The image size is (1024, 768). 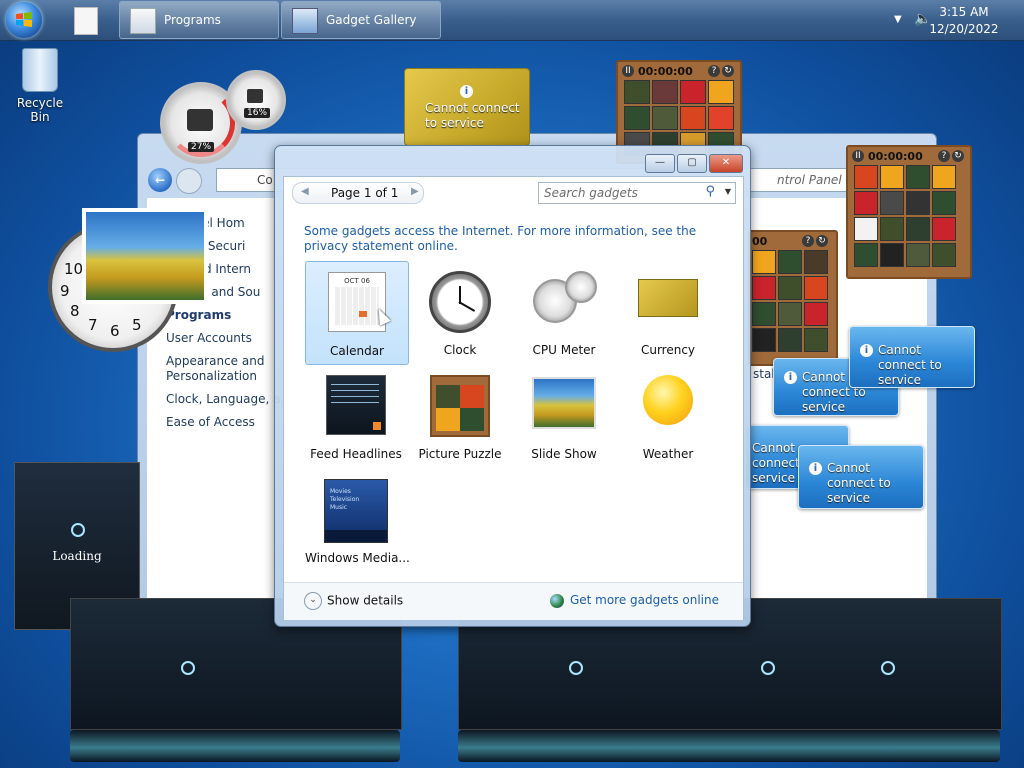 I want to click on cp-link-clock-language: Clock, Language, a, so click(x=223, y=399).